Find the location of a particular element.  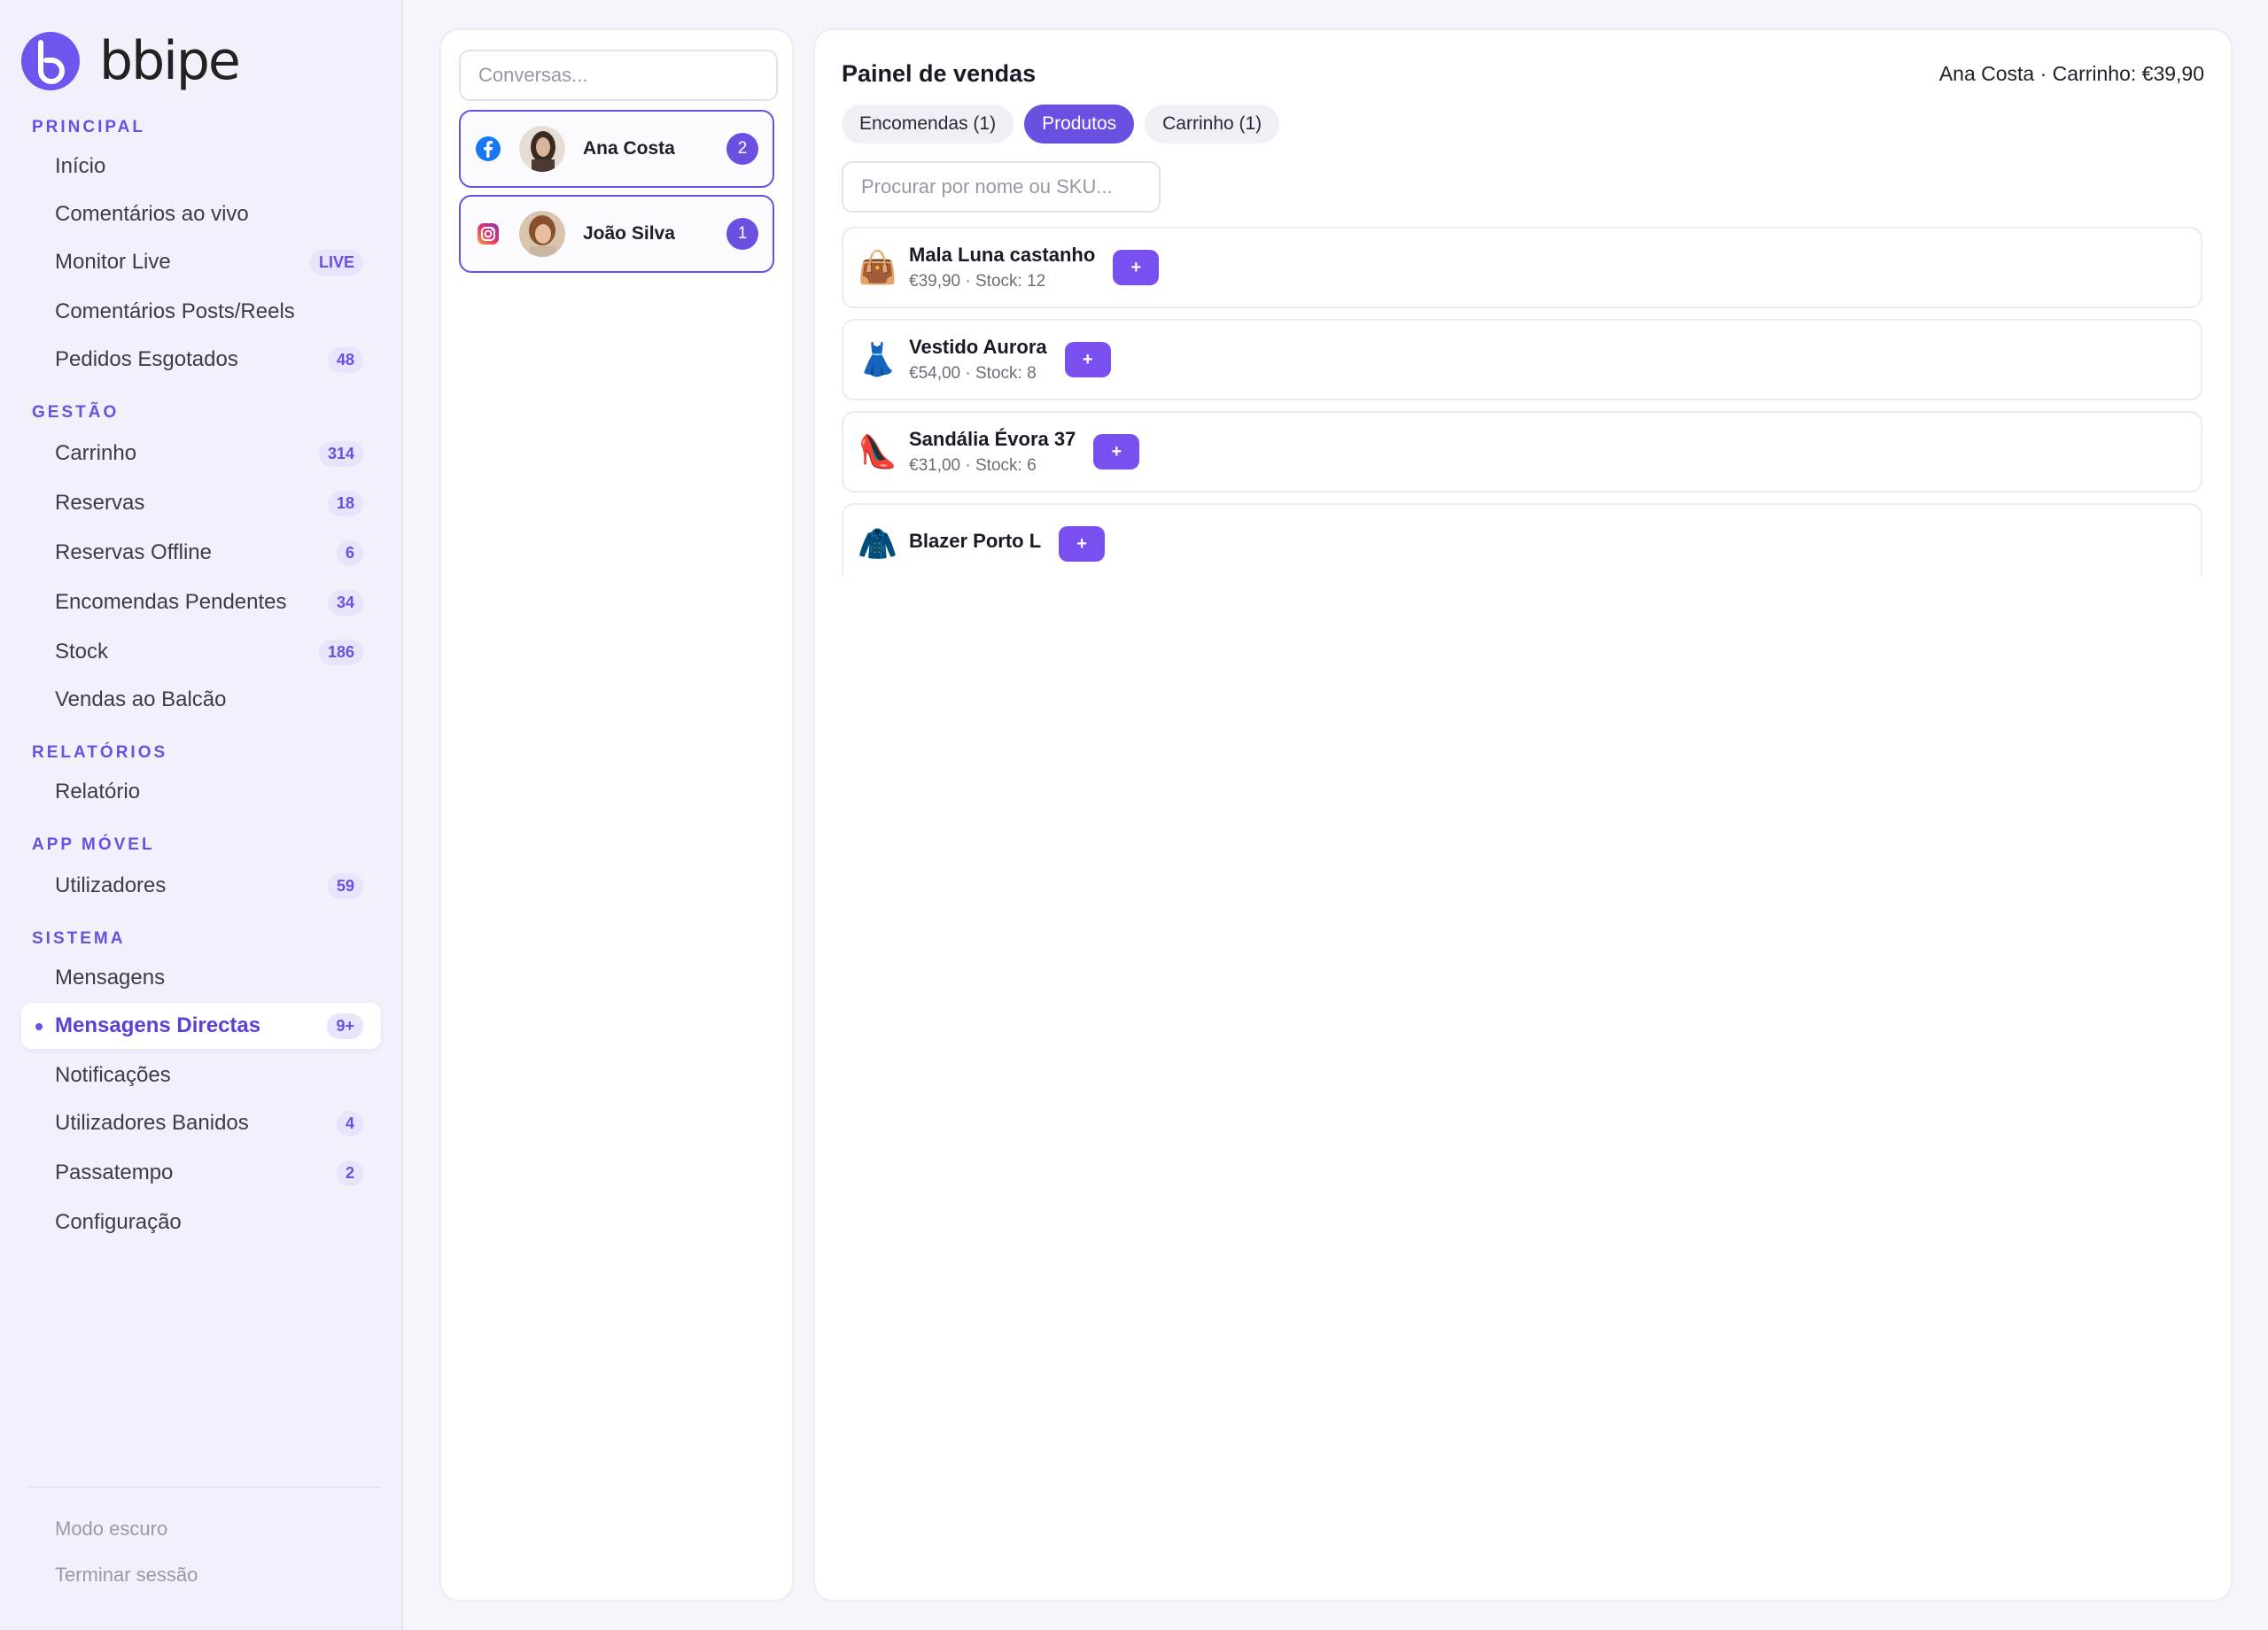

conversation-item: João Silva 1 is located at coordinates (616, 234).